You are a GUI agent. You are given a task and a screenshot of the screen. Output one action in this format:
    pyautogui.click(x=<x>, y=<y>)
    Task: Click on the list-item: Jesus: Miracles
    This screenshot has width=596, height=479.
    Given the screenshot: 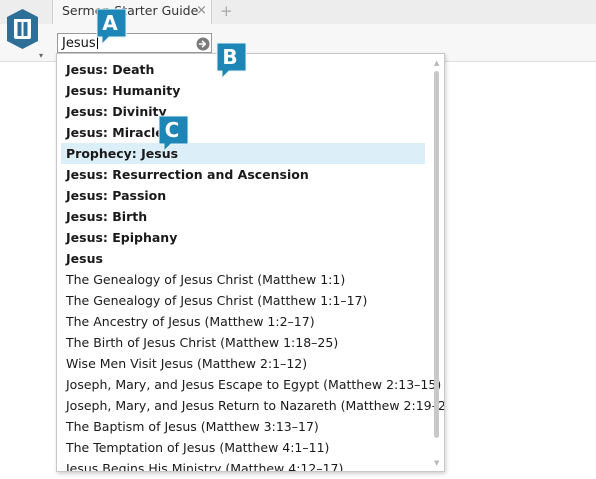 What is the action you would take?
    pyautogui.click(x=243, y=132)
    